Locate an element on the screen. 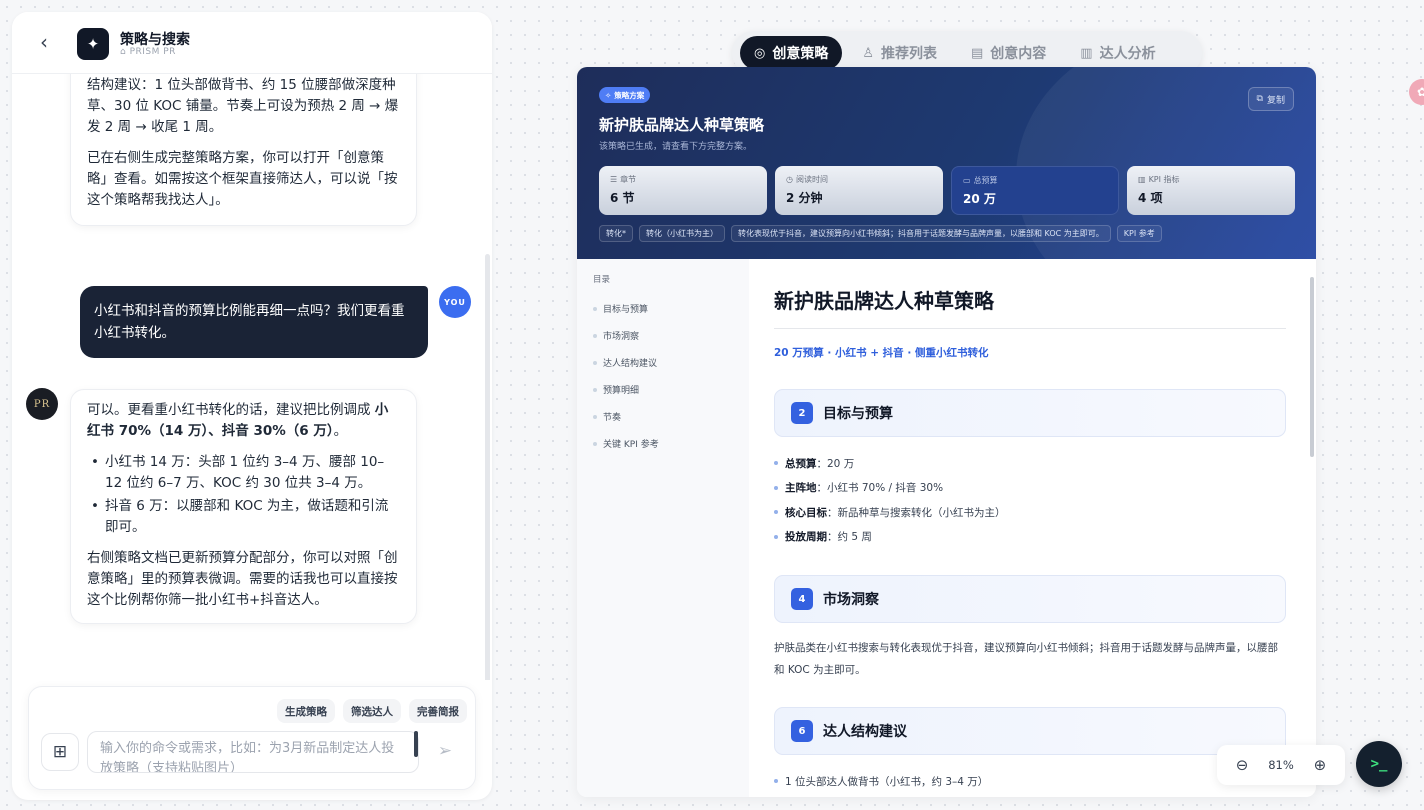  item-key: 核心目标 is located at coordinates (806, 512).